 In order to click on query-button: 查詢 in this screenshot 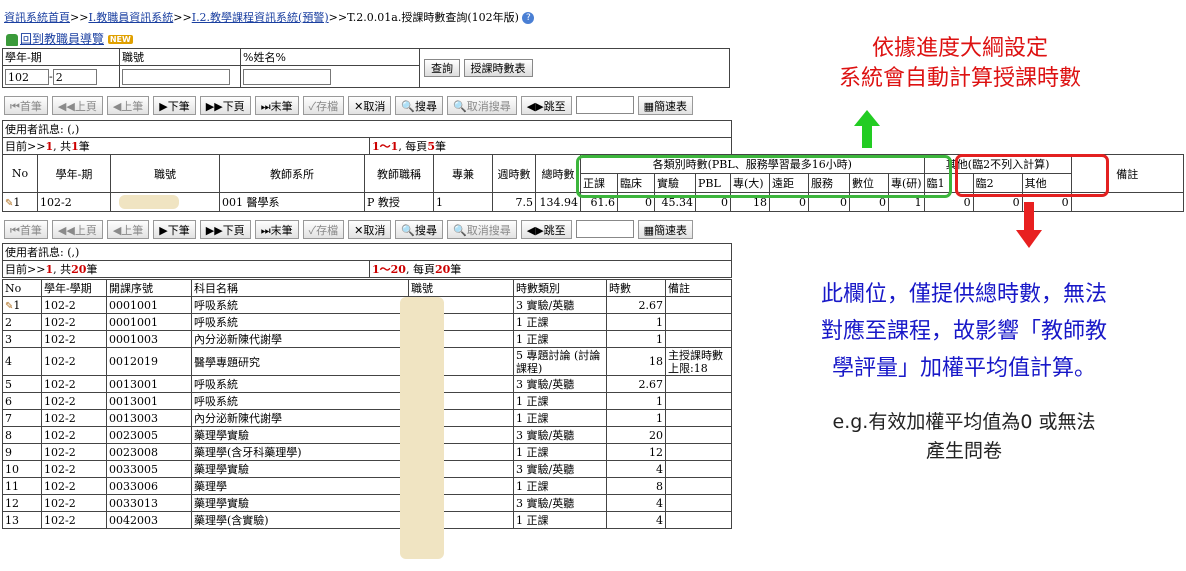, I will do `click(442, 68)`.